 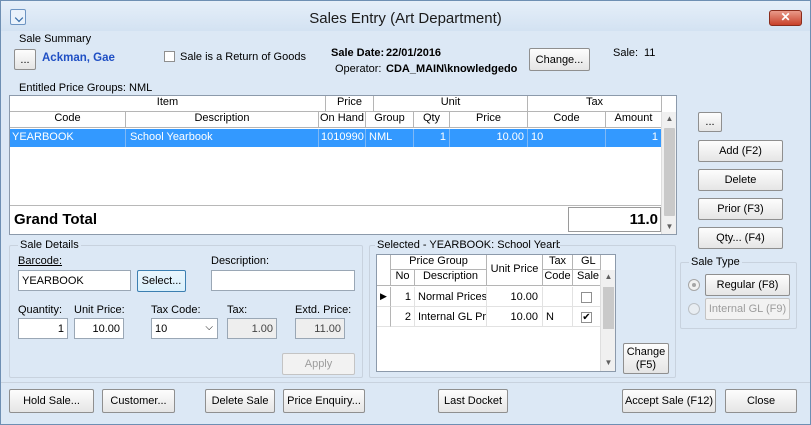 What do you see at coordinates (567, 138) in the screenshot?
I see `cell-tax-code: 10` at bounding box center [567, 138].